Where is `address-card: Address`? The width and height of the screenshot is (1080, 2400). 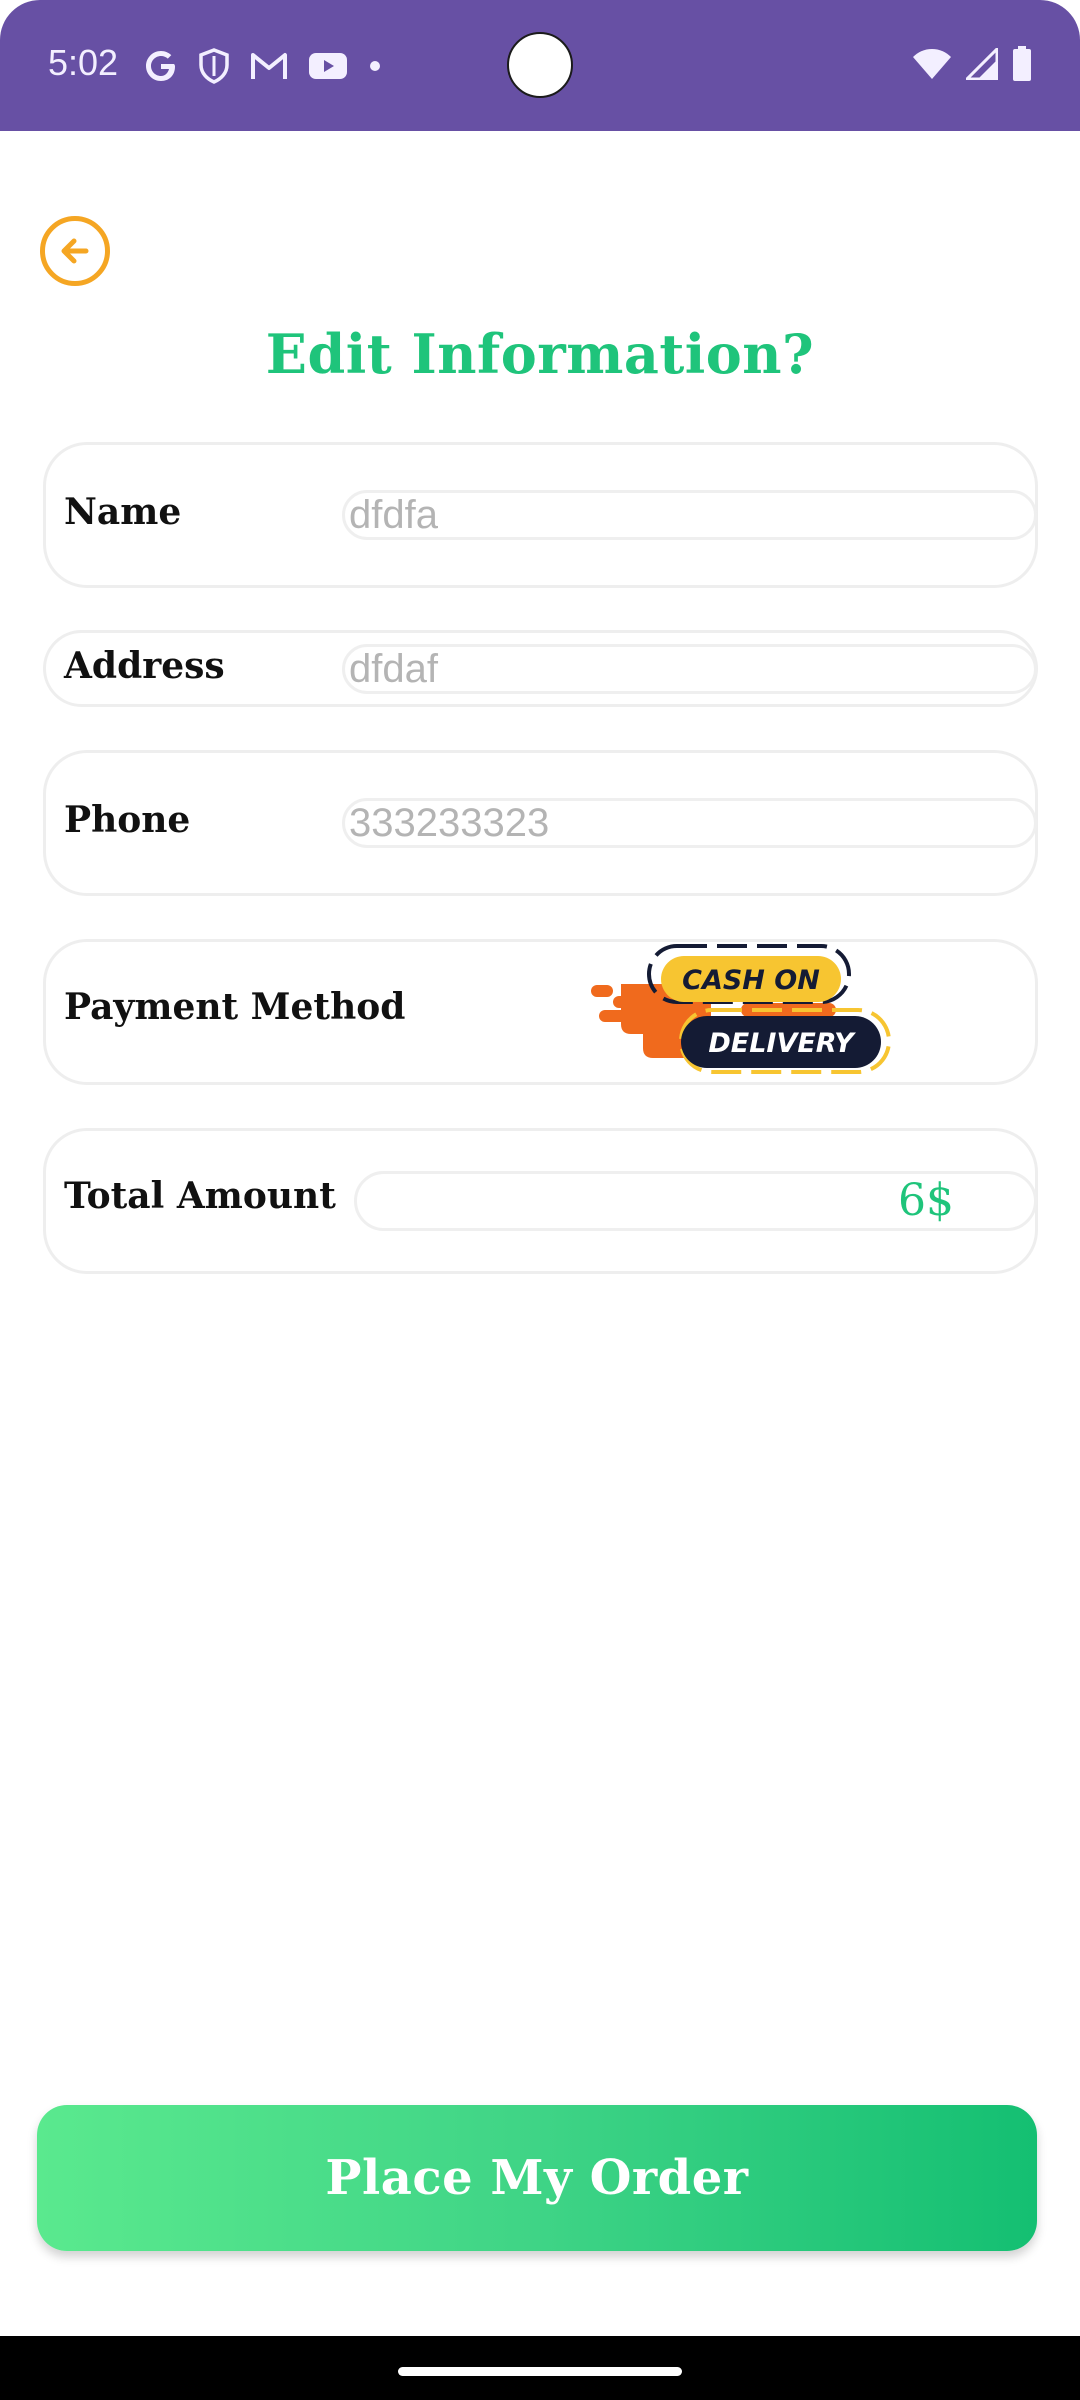
address-card: Address is located at coordinates (540, 668).